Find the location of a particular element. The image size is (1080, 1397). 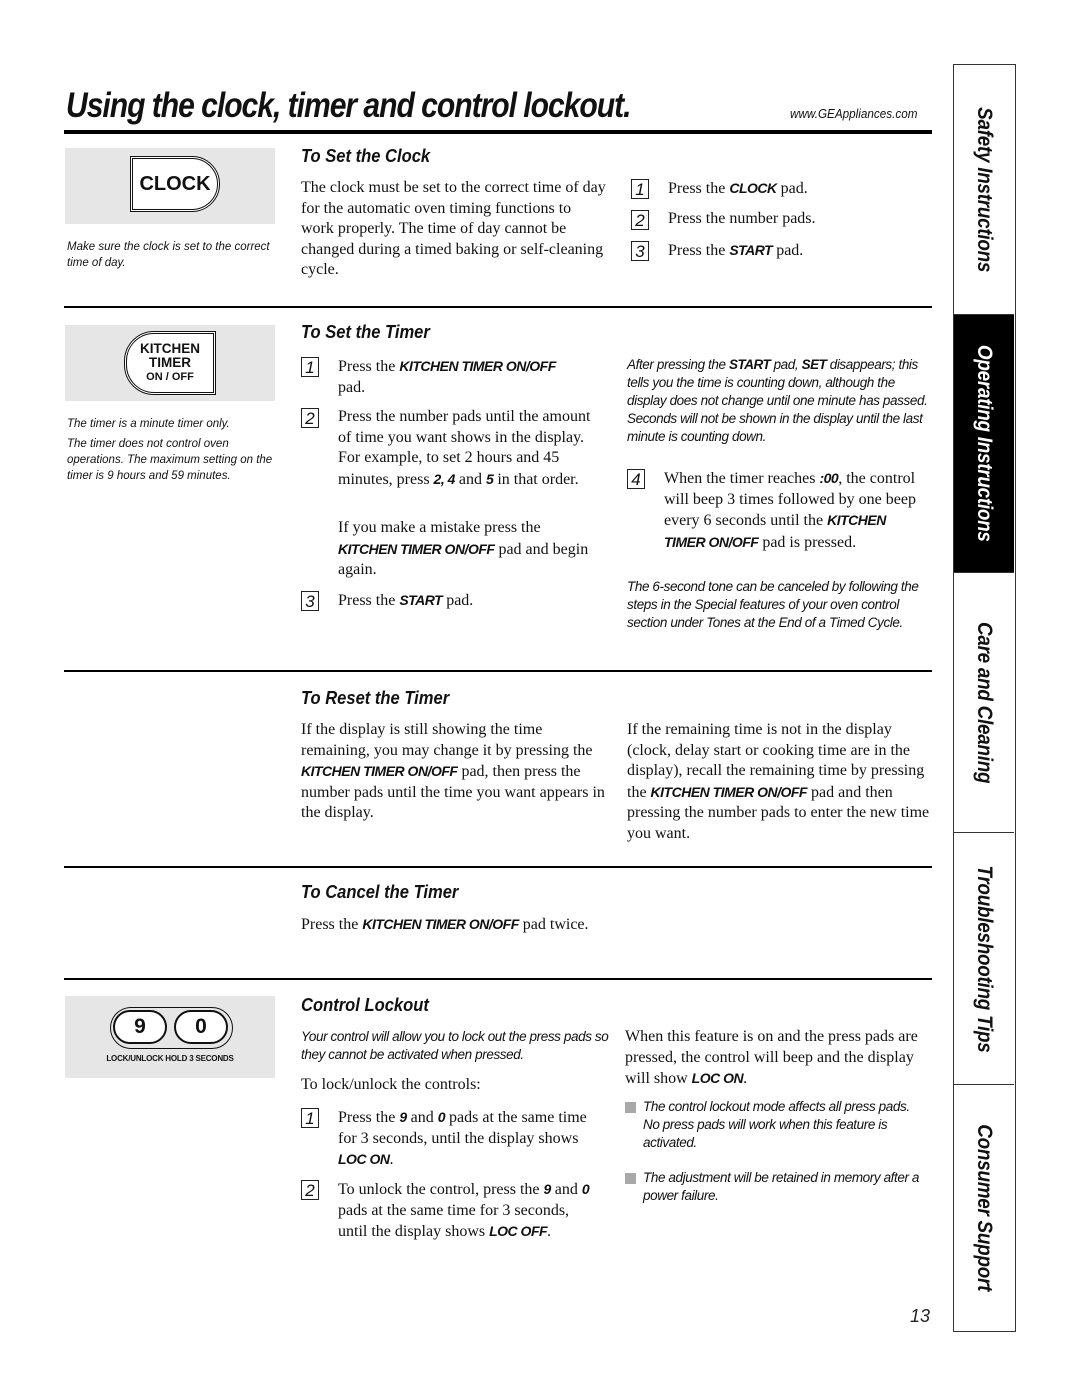

set-timer-heading: To Set the Timer is located at coordinates (365, 332).